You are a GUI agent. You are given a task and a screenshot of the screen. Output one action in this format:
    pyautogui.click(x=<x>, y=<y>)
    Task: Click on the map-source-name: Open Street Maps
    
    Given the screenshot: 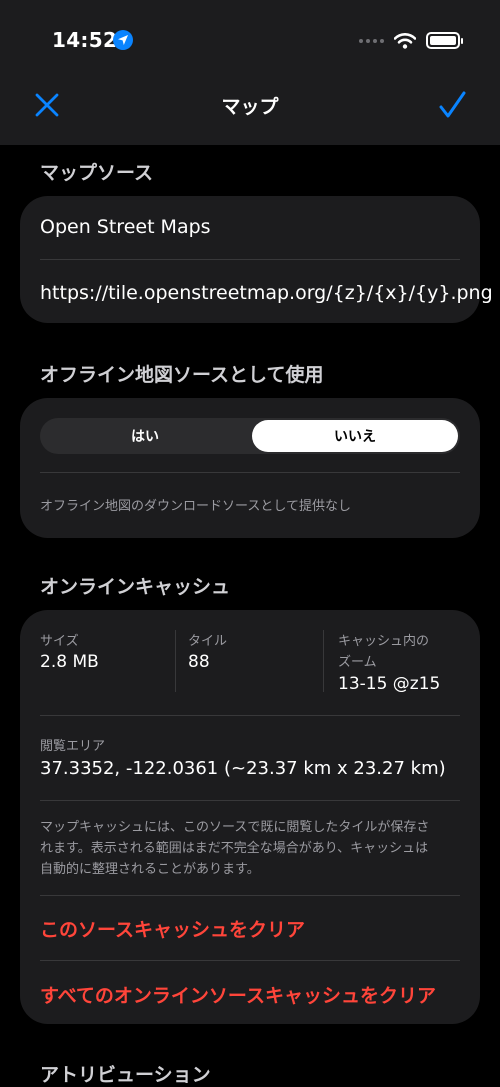 What is the action you would take?
    pyautogui.click(x=125, y=227)
    